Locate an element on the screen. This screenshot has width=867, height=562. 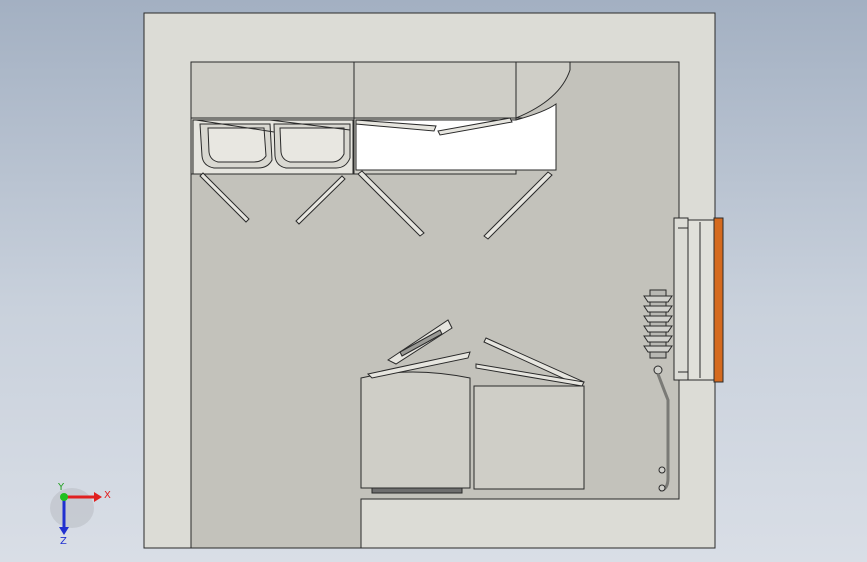
z-axis-label: Z is located at coordinates (63, 541).